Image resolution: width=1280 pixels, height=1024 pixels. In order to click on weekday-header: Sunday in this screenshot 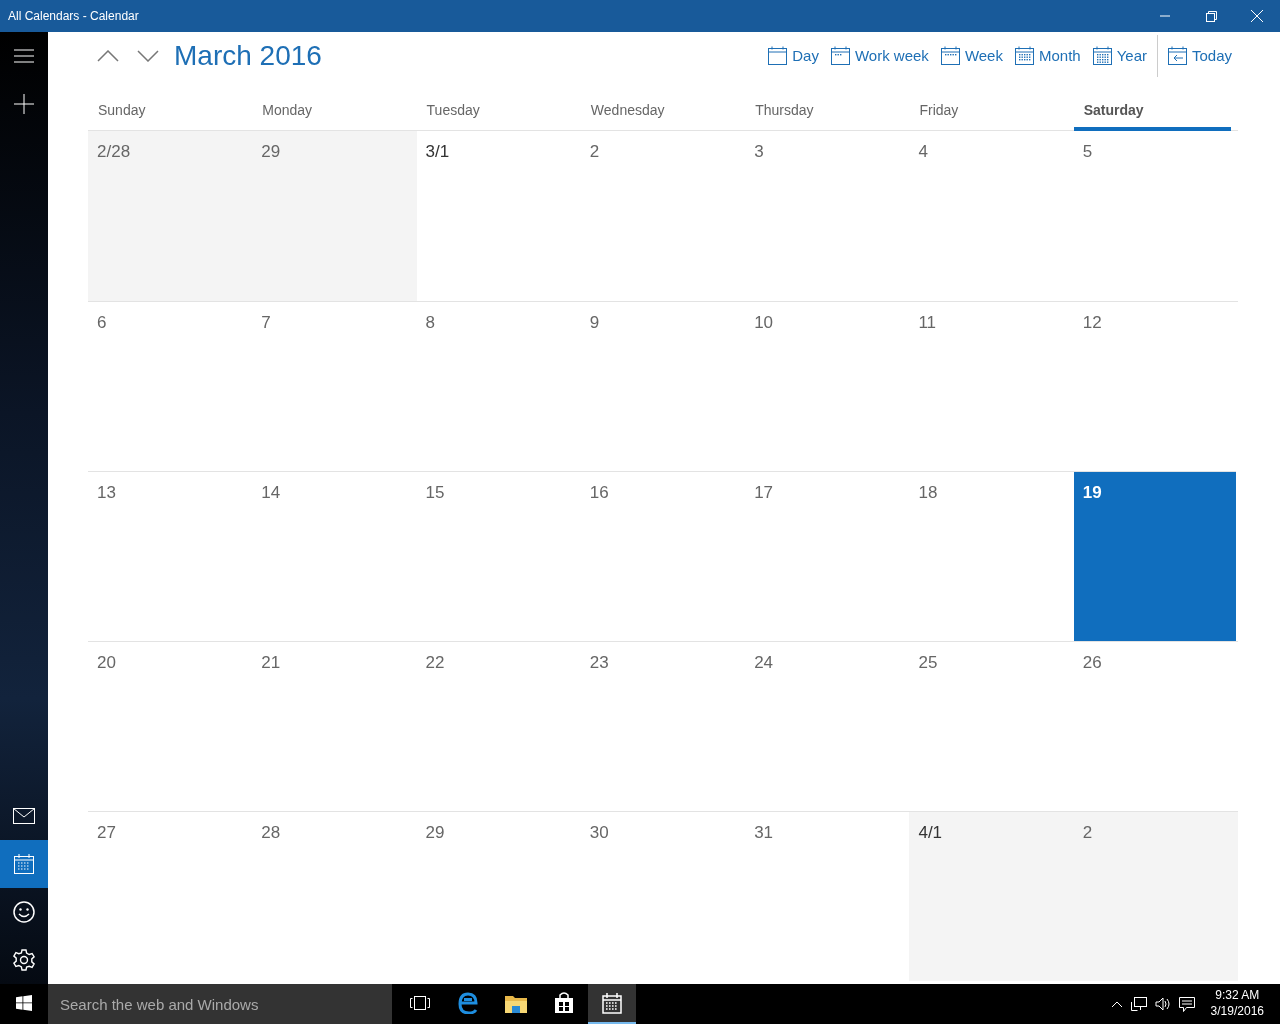, I will do `click(122, 110)`.